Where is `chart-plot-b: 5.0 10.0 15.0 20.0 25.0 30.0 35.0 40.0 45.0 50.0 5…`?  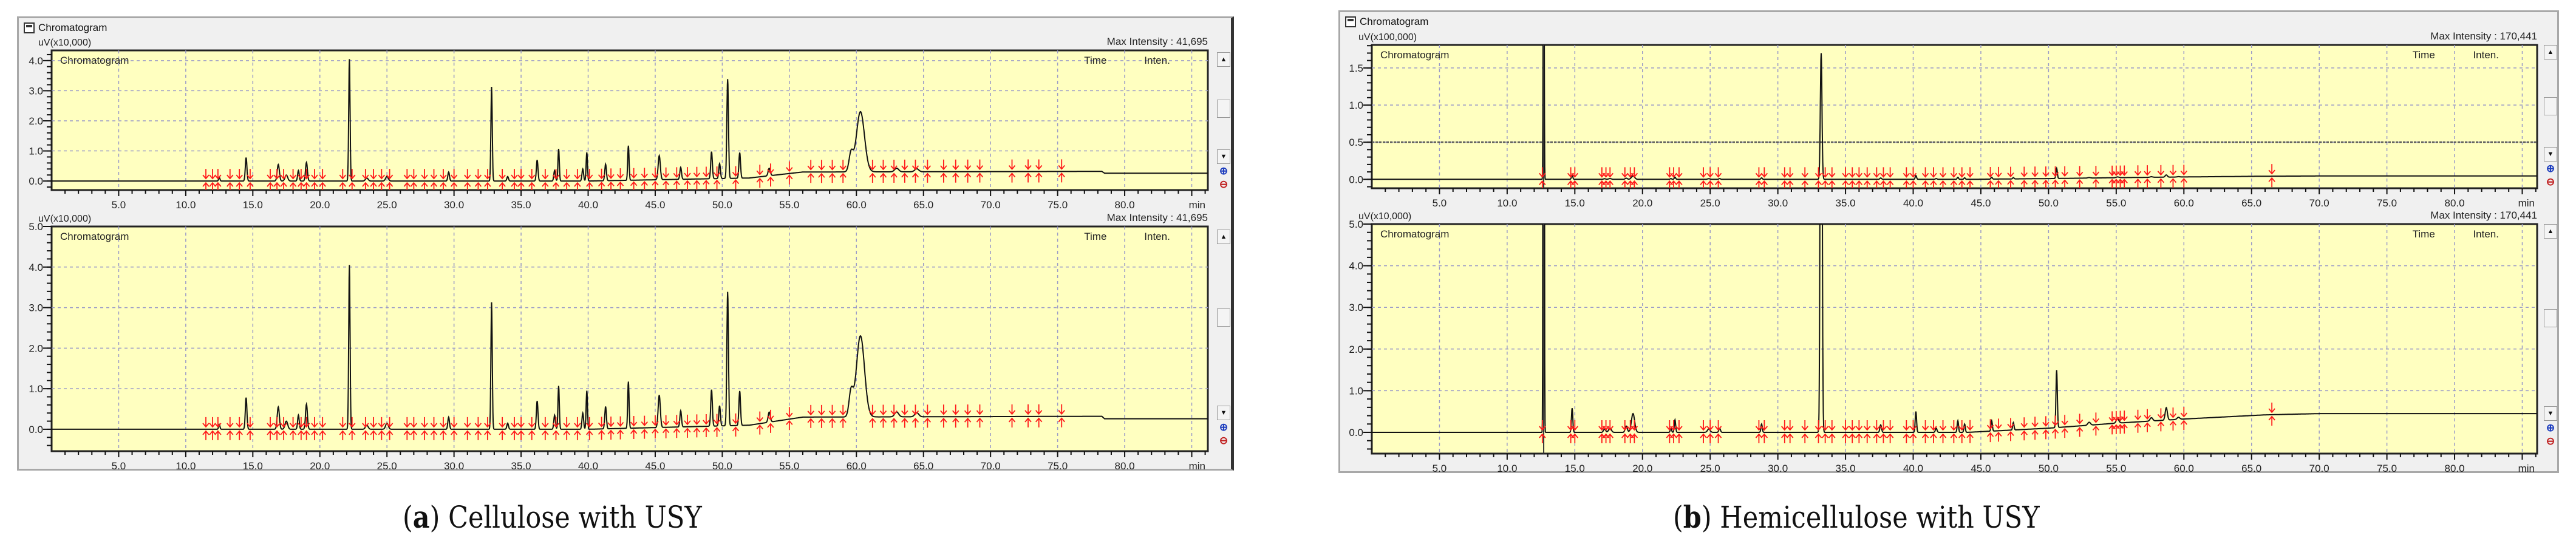 chart-plot-b: 5.0 10.0 15.0 20.0 25.0 30.0 35.0 40.0 45.0 50.0 5… is located at coordinates (1943, 120).